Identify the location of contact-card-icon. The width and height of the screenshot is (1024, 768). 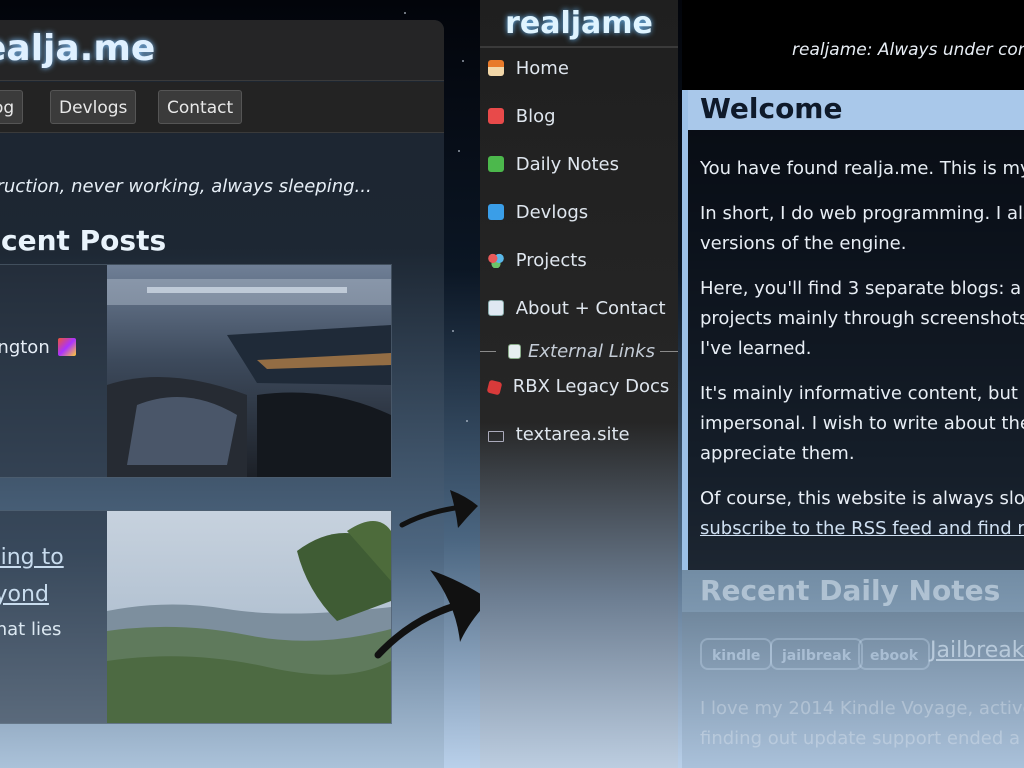
(496, 308).